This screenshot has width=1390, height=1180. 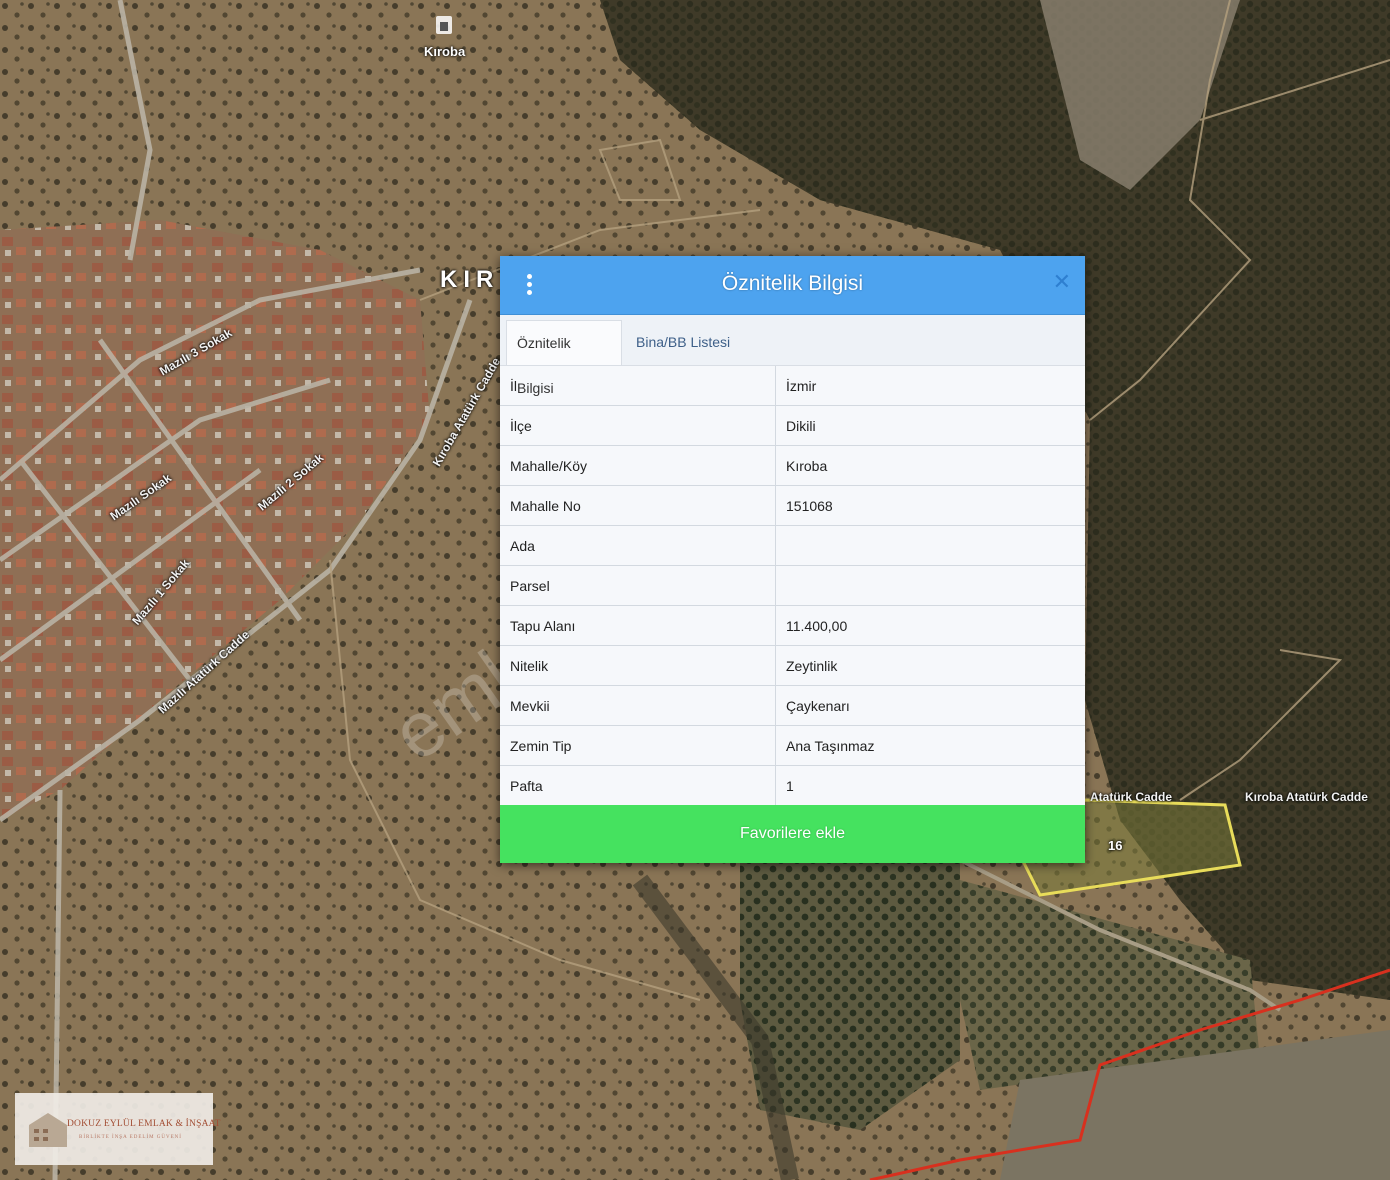 I want to click on tab-bar: Öznitelik Bilgisi Bina/BB Listesi, so click(x=792, y=355).